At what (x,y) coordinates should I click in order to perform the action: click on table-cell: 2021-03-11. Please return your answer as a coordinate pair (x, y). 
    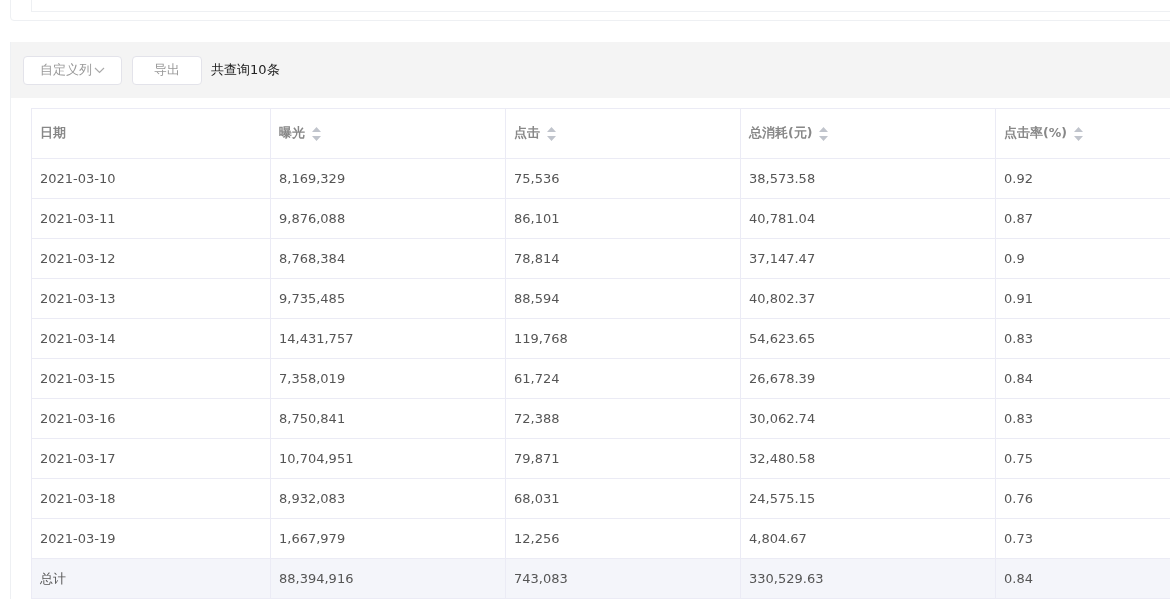
    Looking at the image, I should click on (151, 219).